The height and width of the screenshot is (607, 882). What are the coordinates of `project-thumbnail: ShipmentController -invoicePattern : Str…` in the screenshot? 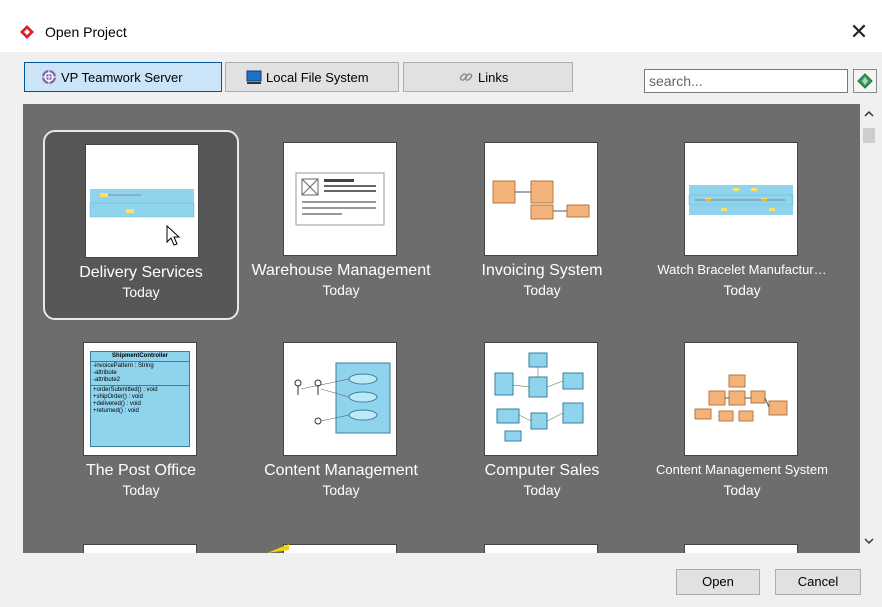 It's located at (140, 399).